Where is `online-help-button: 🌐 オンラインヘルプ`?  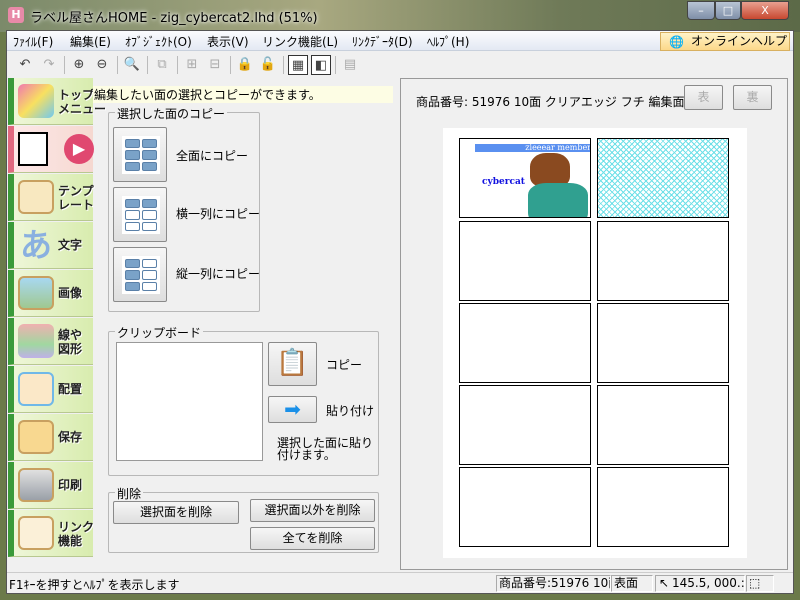
online-help-button: 🌐 オンラインヘルプ is located at coordinates (725, 41).